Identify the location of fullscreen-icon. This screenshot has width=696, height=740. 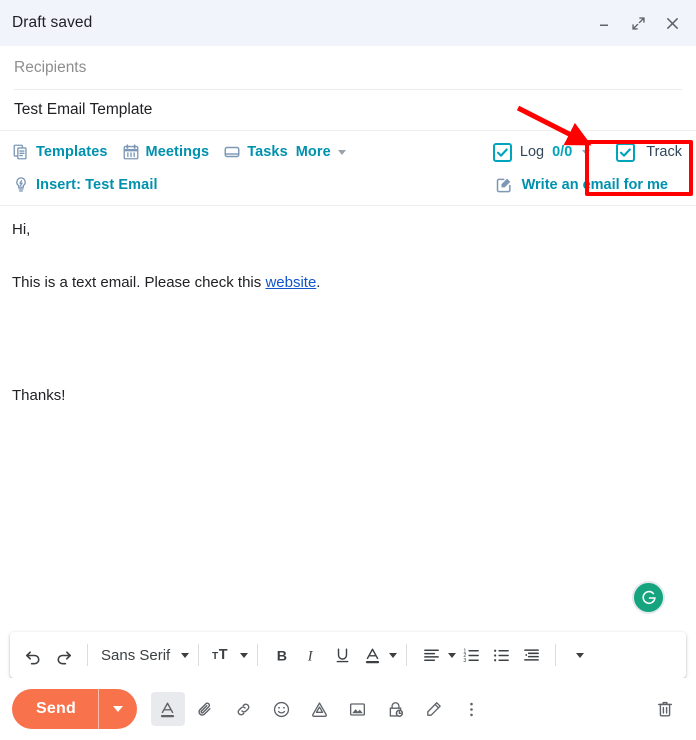
(638, 23).